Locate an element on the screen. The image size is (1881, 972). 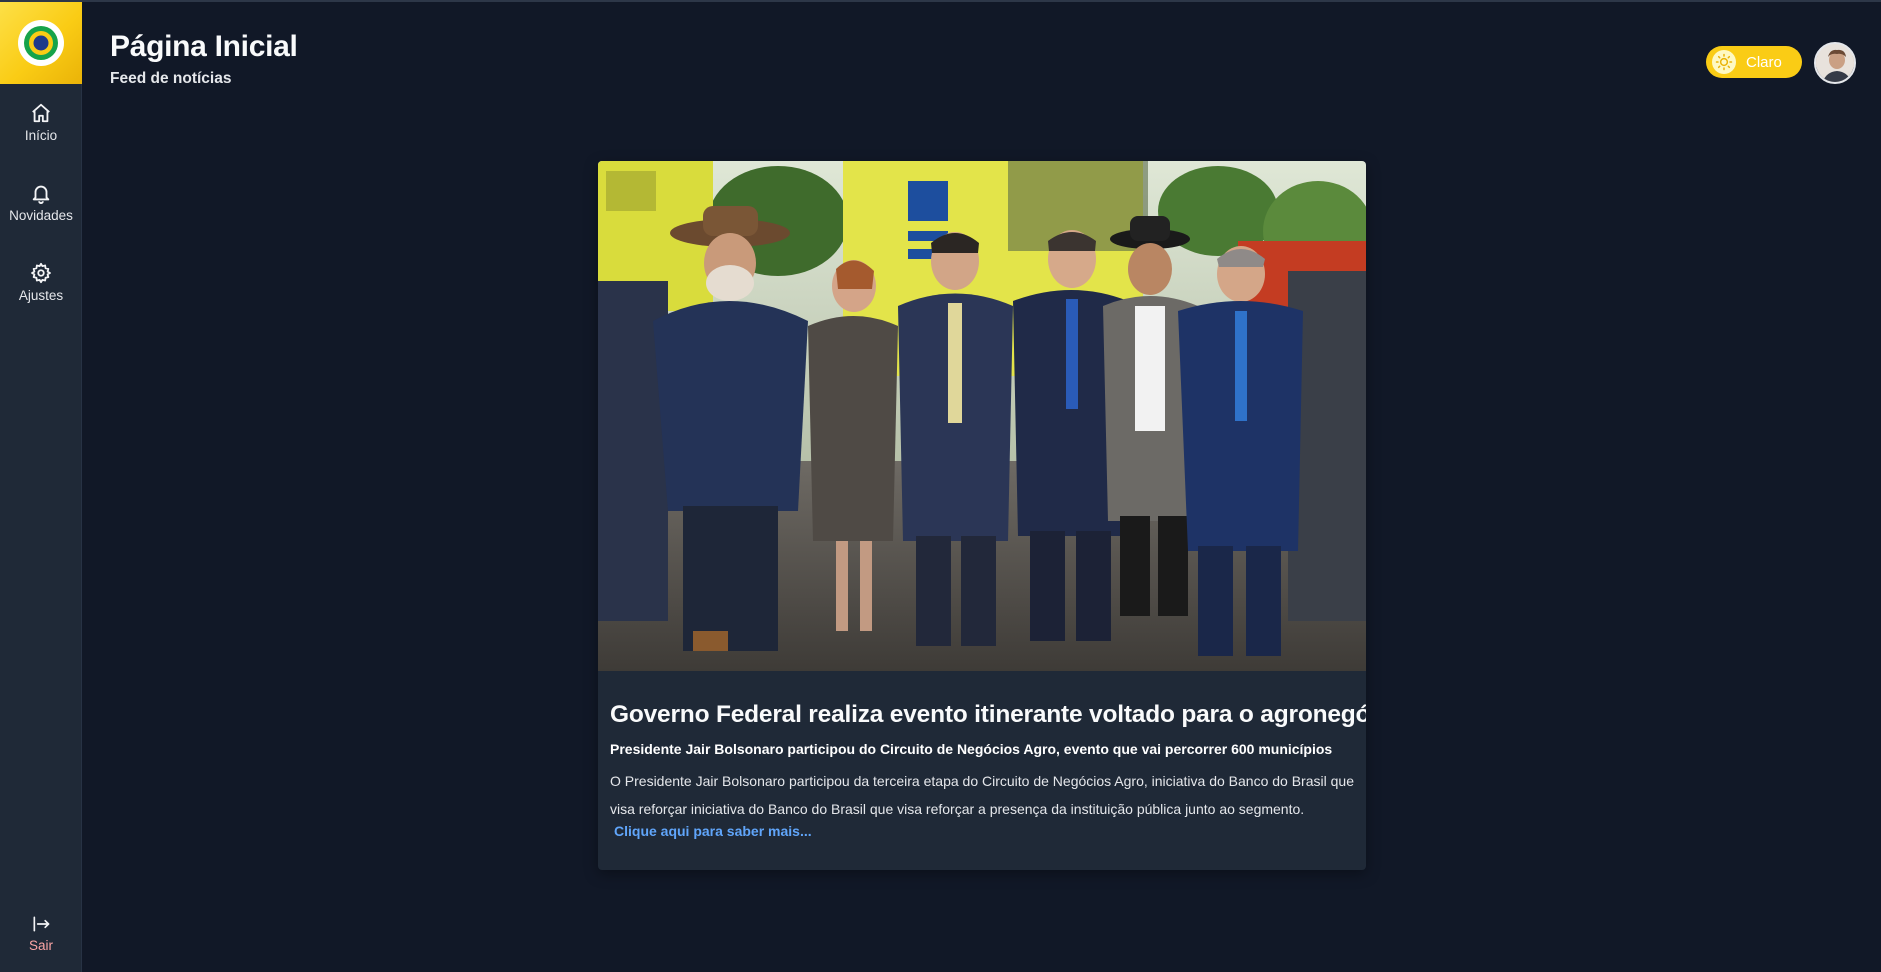
page-subtitle: Feed de notícias is located at coordinates (171, 78).